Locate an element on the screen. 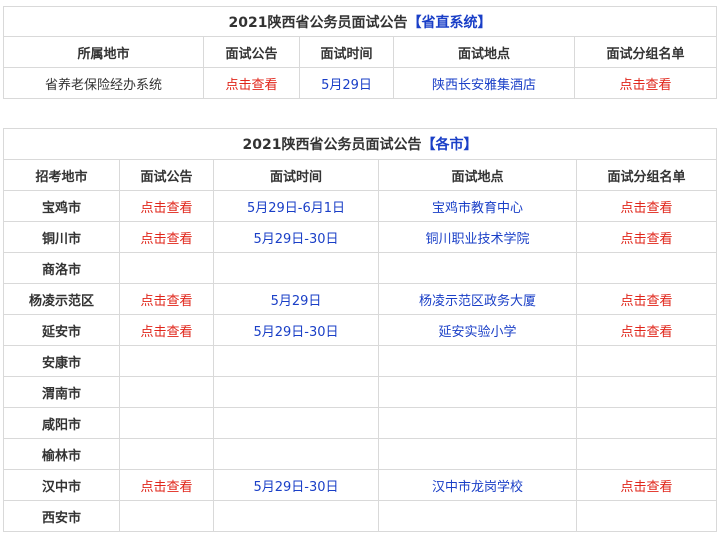 Image resolution: width=718 pixels, height=536 pixels. column-header: 所属地市 is located at coordinates (103, 52).